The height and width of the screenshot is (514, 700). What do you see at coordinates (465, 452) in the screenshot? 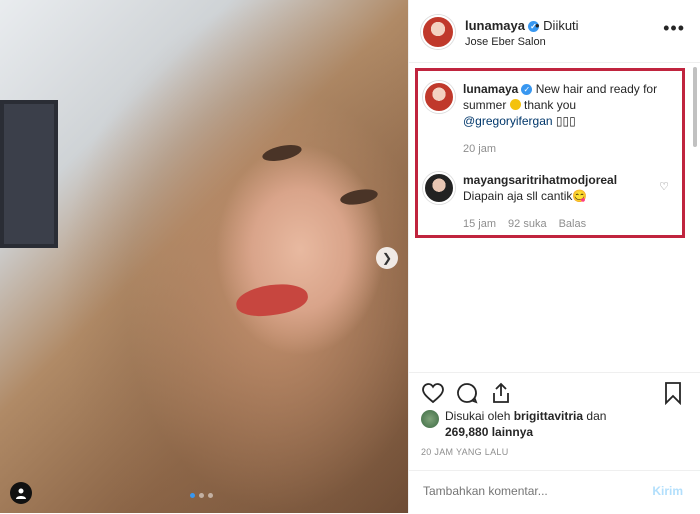
I see `post-time-ago: 20 JAM YANG LALU` at bounding box center [465, 452].